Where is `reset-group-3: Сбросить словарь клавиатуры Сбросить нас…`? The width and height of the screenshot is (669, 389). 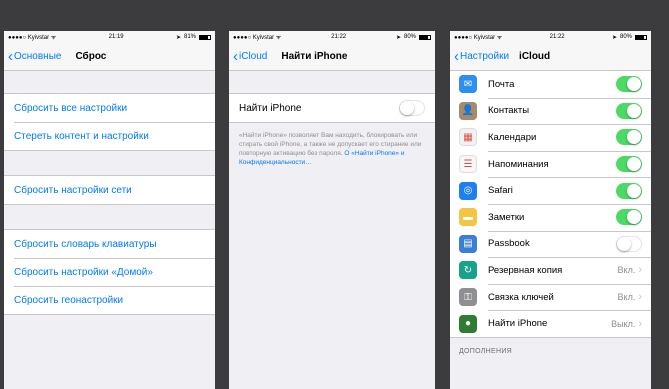 reset-group-3: Сбросить словарь клавиатуры Сбросить нас… is located at coordinates (109, 272).